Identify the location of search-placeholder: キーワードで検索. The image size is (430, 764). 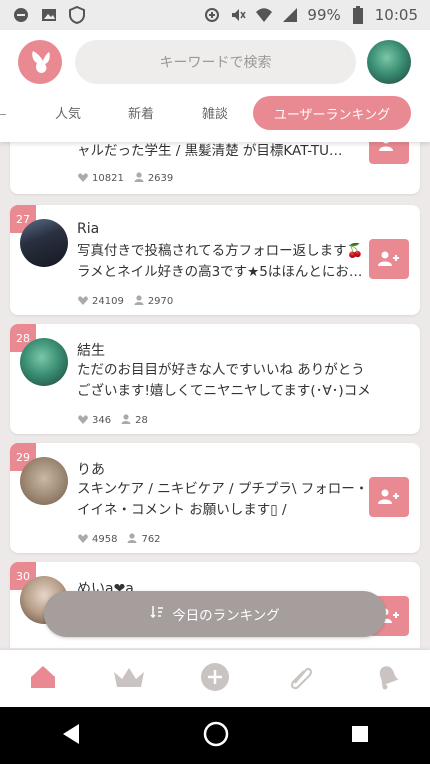
(215, 63).